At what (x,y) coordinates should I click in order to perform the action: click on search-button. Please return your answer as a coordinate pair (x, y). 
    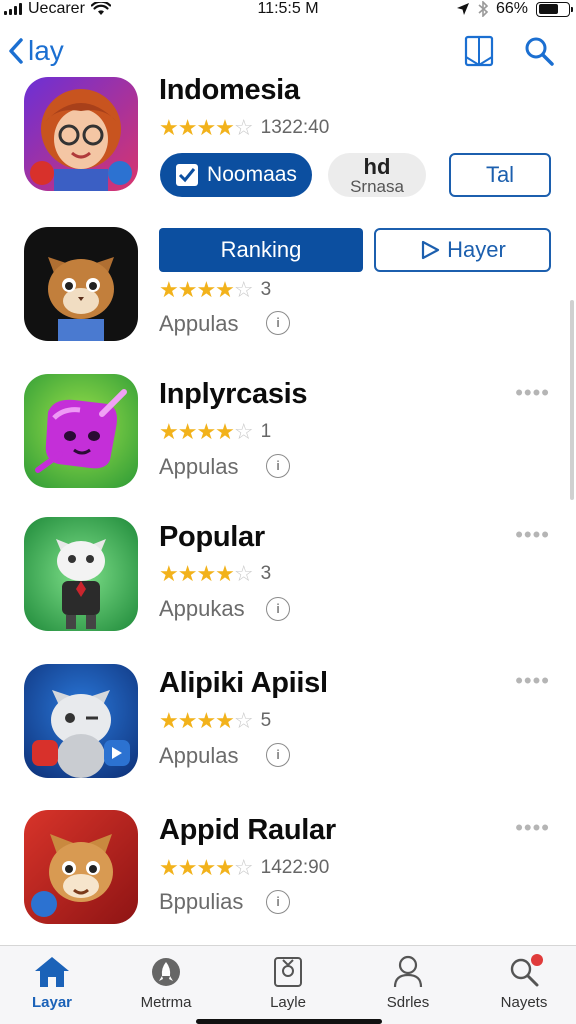
    Looking at the image, I should click on (539, 51).